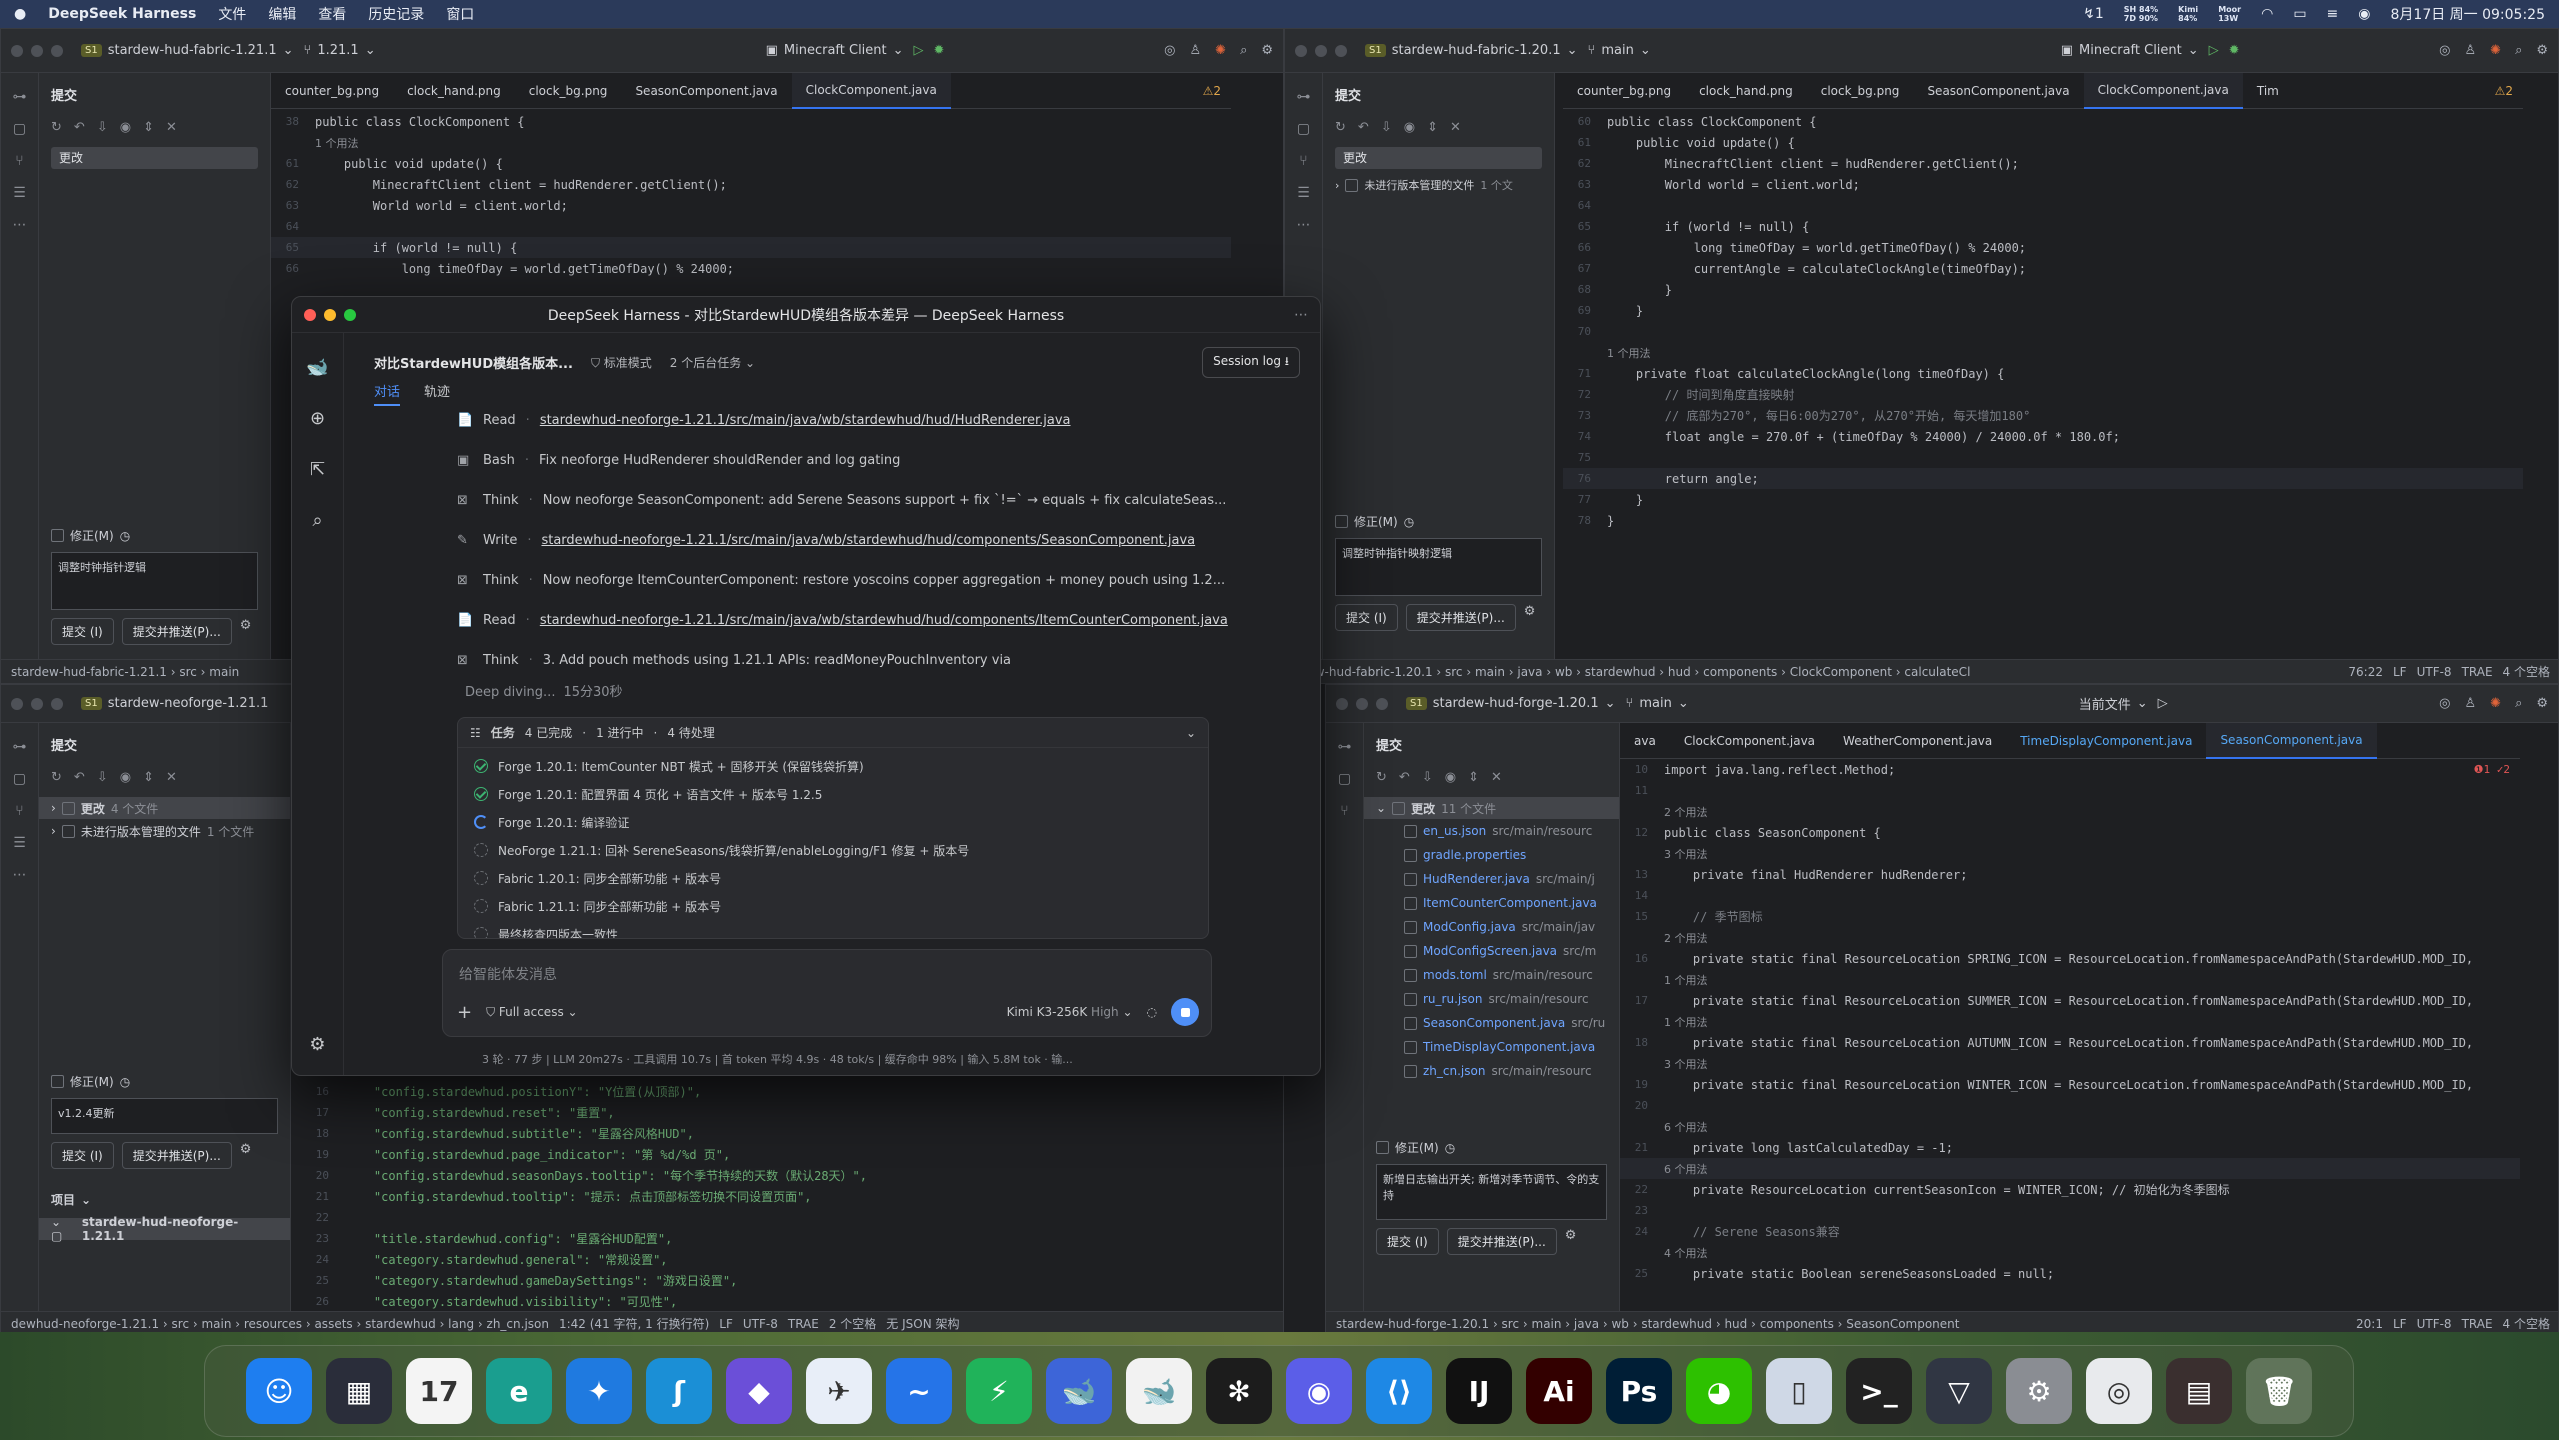  Describe the element at coordinates (1070, 1012) in the screenshot. I see `model-selector: Kimi K3-256K High ⌄` at that location.